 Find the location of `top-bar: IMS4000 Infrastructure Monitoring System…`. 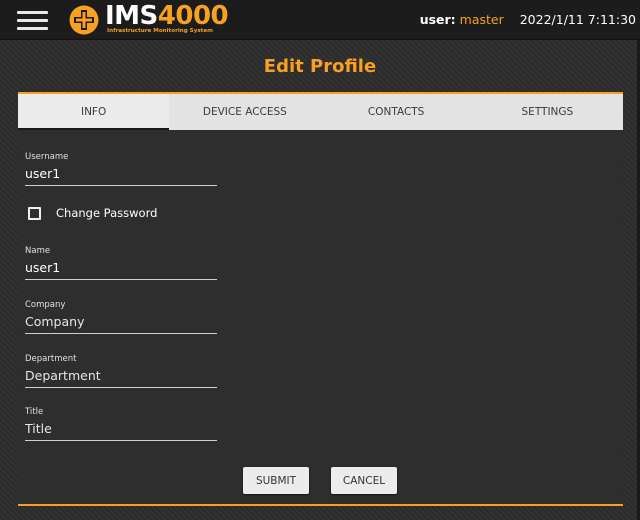

top-bar: IMS4000 Infrastructure Monitoring System… is located at coordinates (320, 20).